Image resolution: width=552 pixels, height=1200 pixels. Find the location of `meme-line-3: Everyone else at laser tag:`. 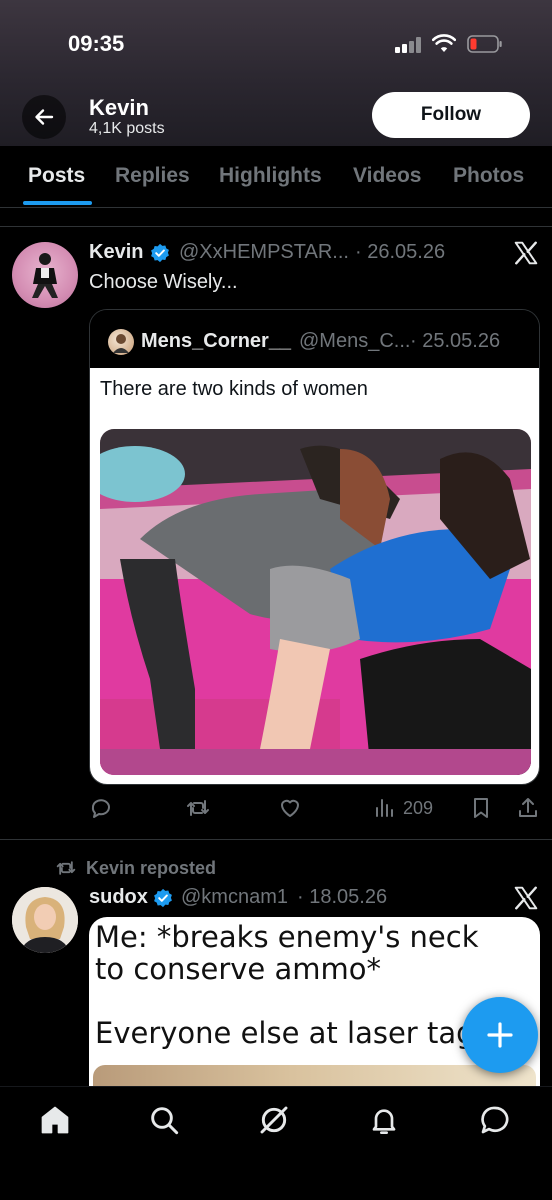

meme-line-3: Everyone else at laser tag: is located at coordinates (290, 1033).